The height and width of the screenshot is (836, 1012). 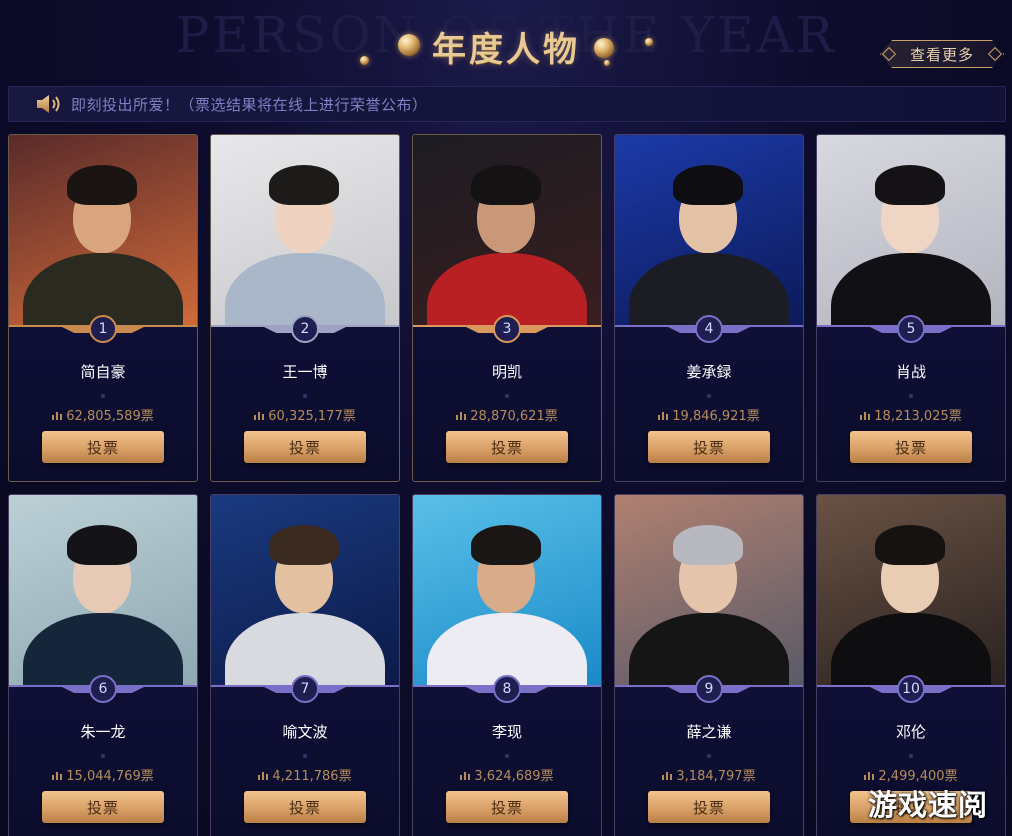 I want to click on candidate-card: 5 肖战 18,213,025票 投票, so click(x=911, y=308).